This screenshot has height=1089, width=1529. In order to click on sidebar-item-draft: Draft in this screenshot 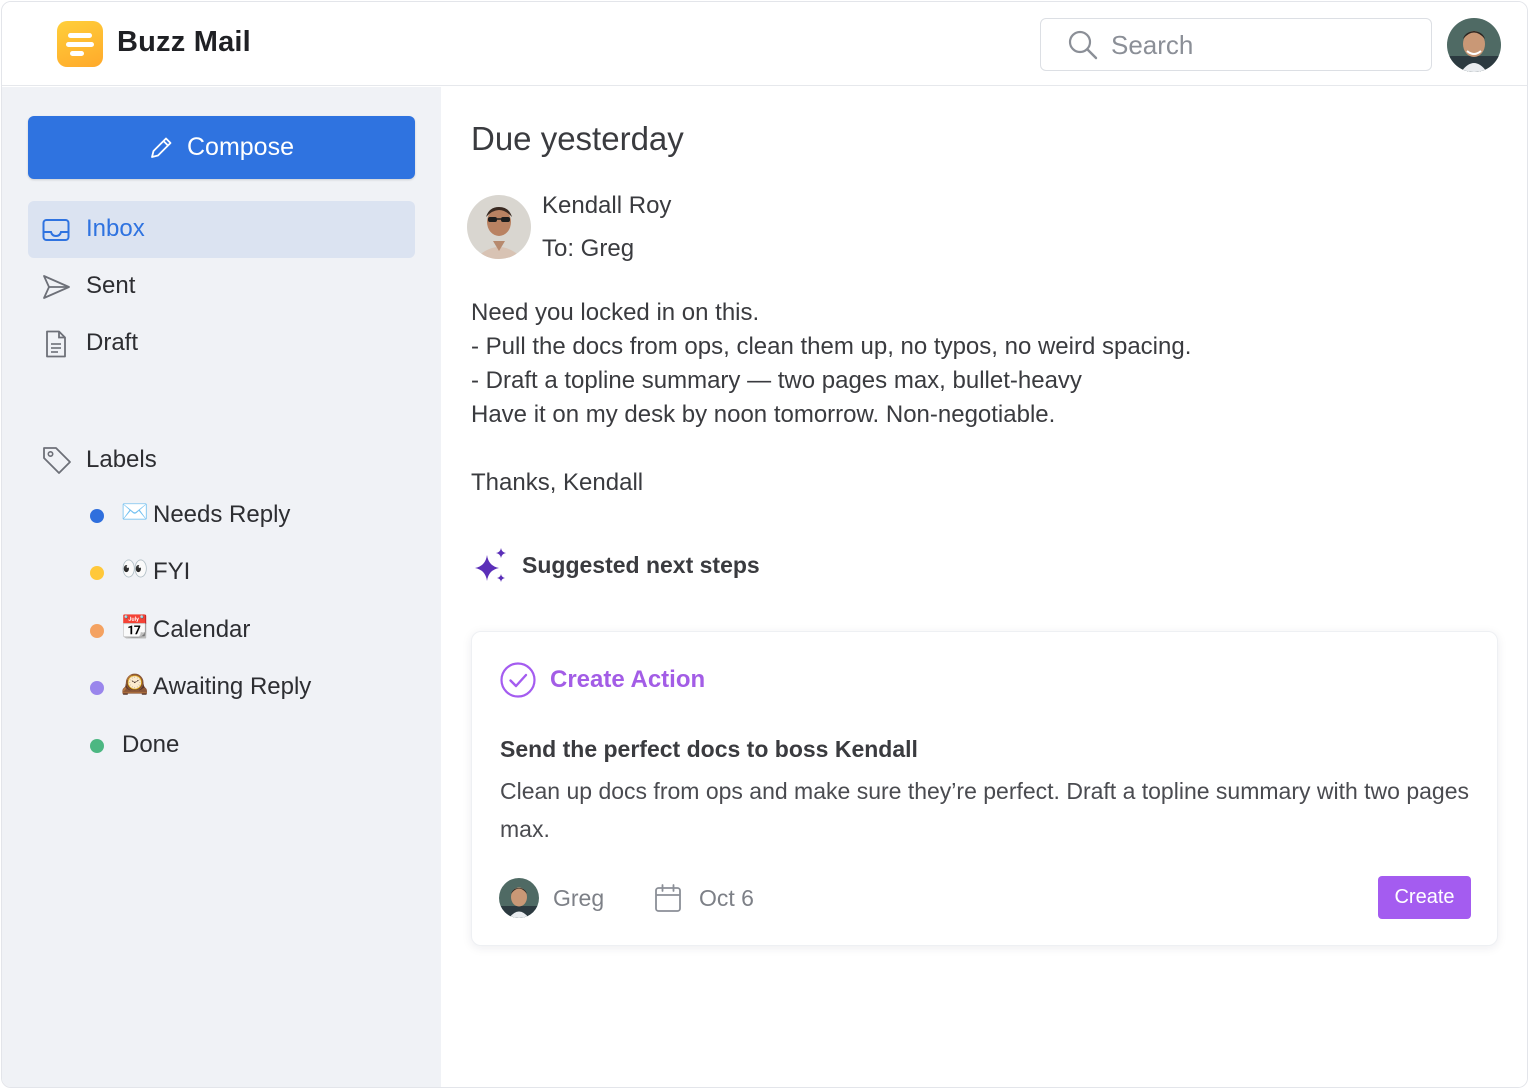, I will do `click(221, 343)`.